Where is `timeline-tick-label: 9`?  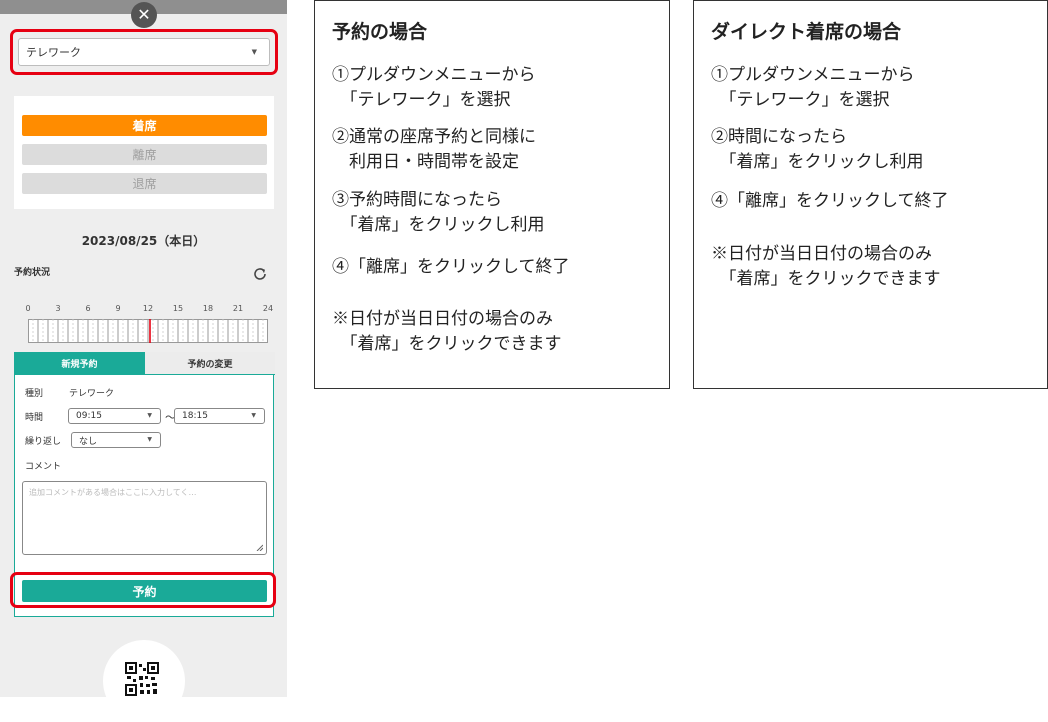 timeline-tick-label: 9 is located at coordinates (118, 308).